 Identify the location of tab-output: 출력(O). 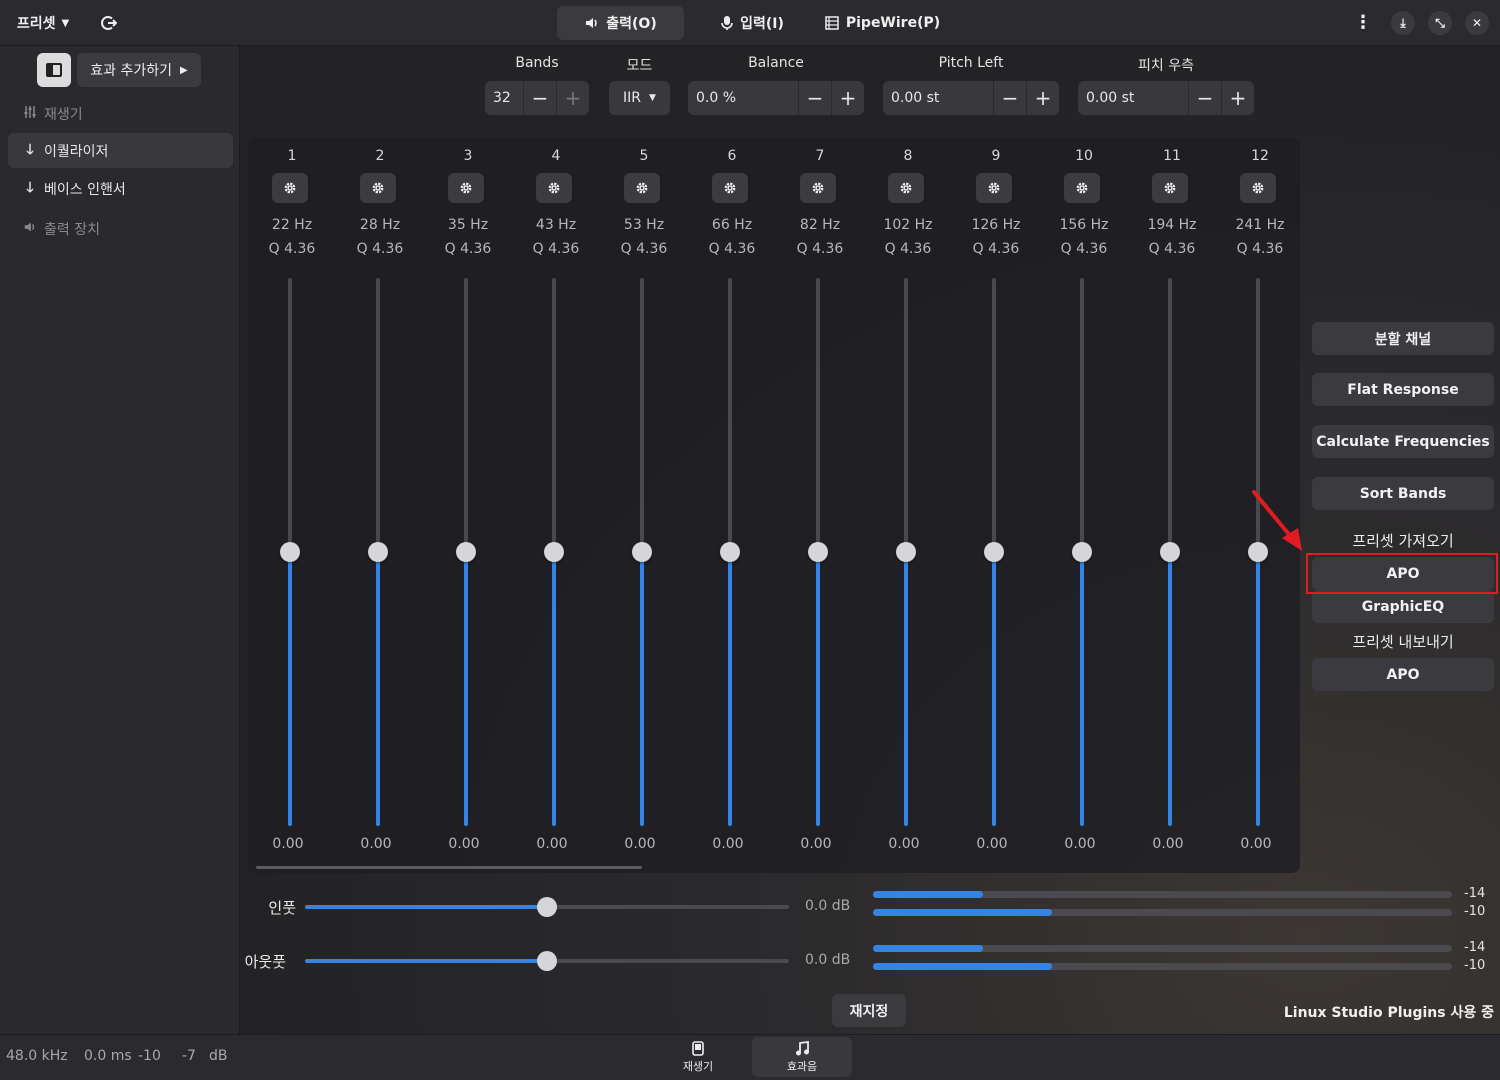
(620, 23).